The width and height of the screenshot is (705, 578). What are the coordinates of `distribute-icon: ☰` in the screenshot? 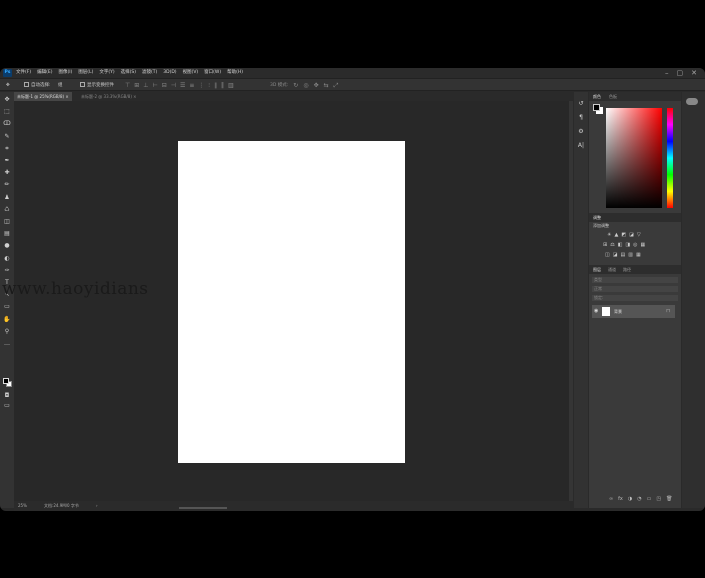 It's located at (182, 85).